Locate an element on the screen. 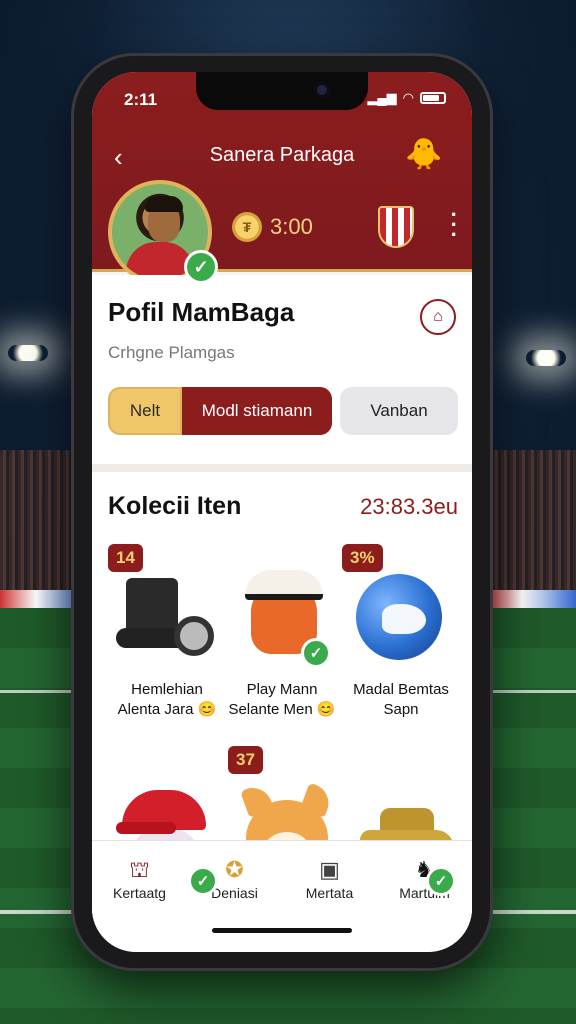 The height and width of the screenshot is (1024, 576). coin-value: 3:00 is located at coordinates (291, 226).